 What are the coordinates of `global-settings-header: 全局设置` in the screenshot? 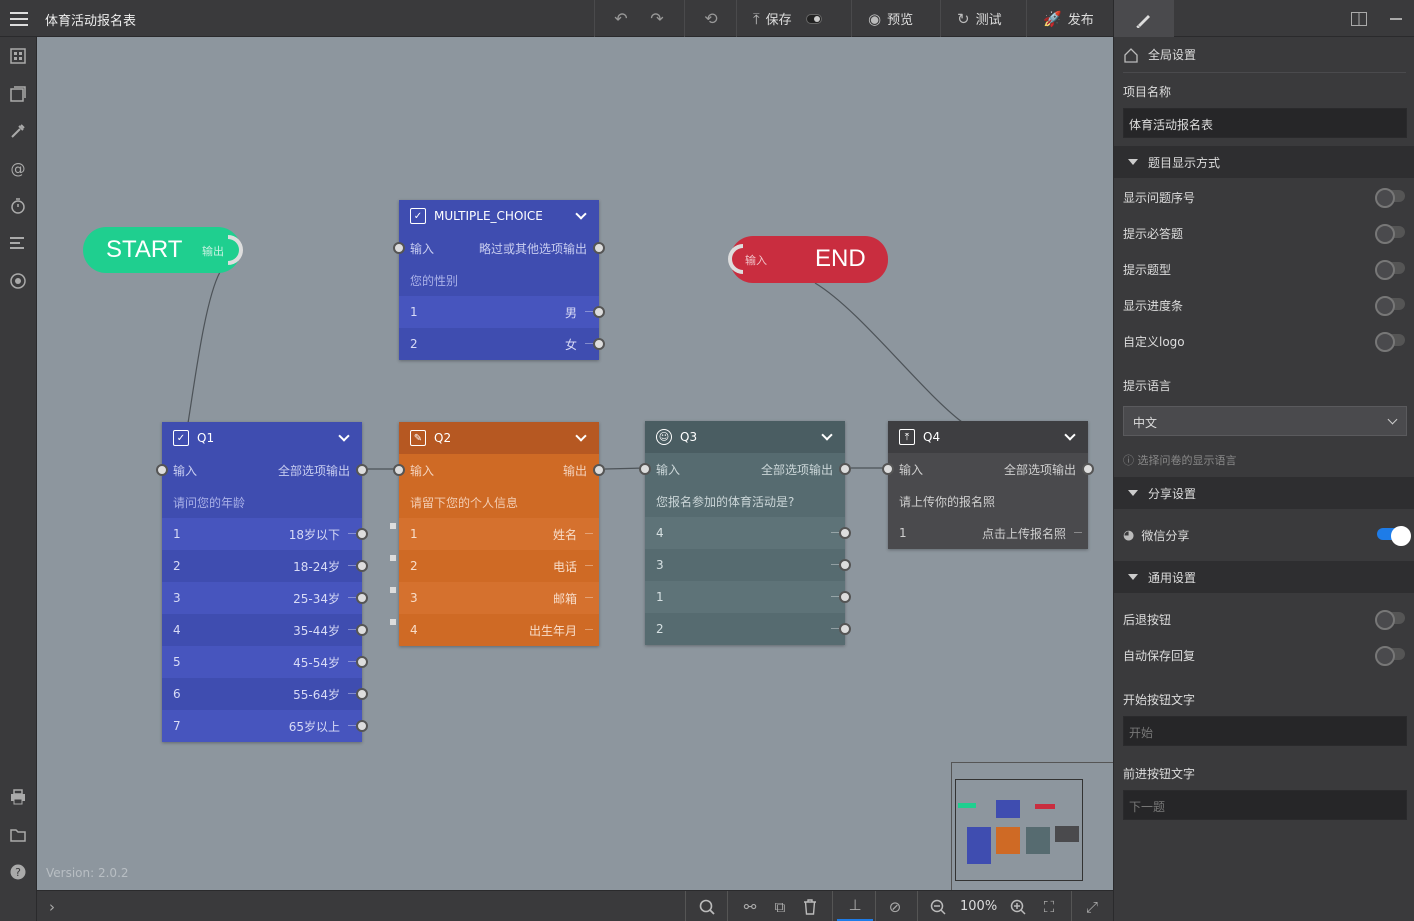 It's located at (1159, 54).